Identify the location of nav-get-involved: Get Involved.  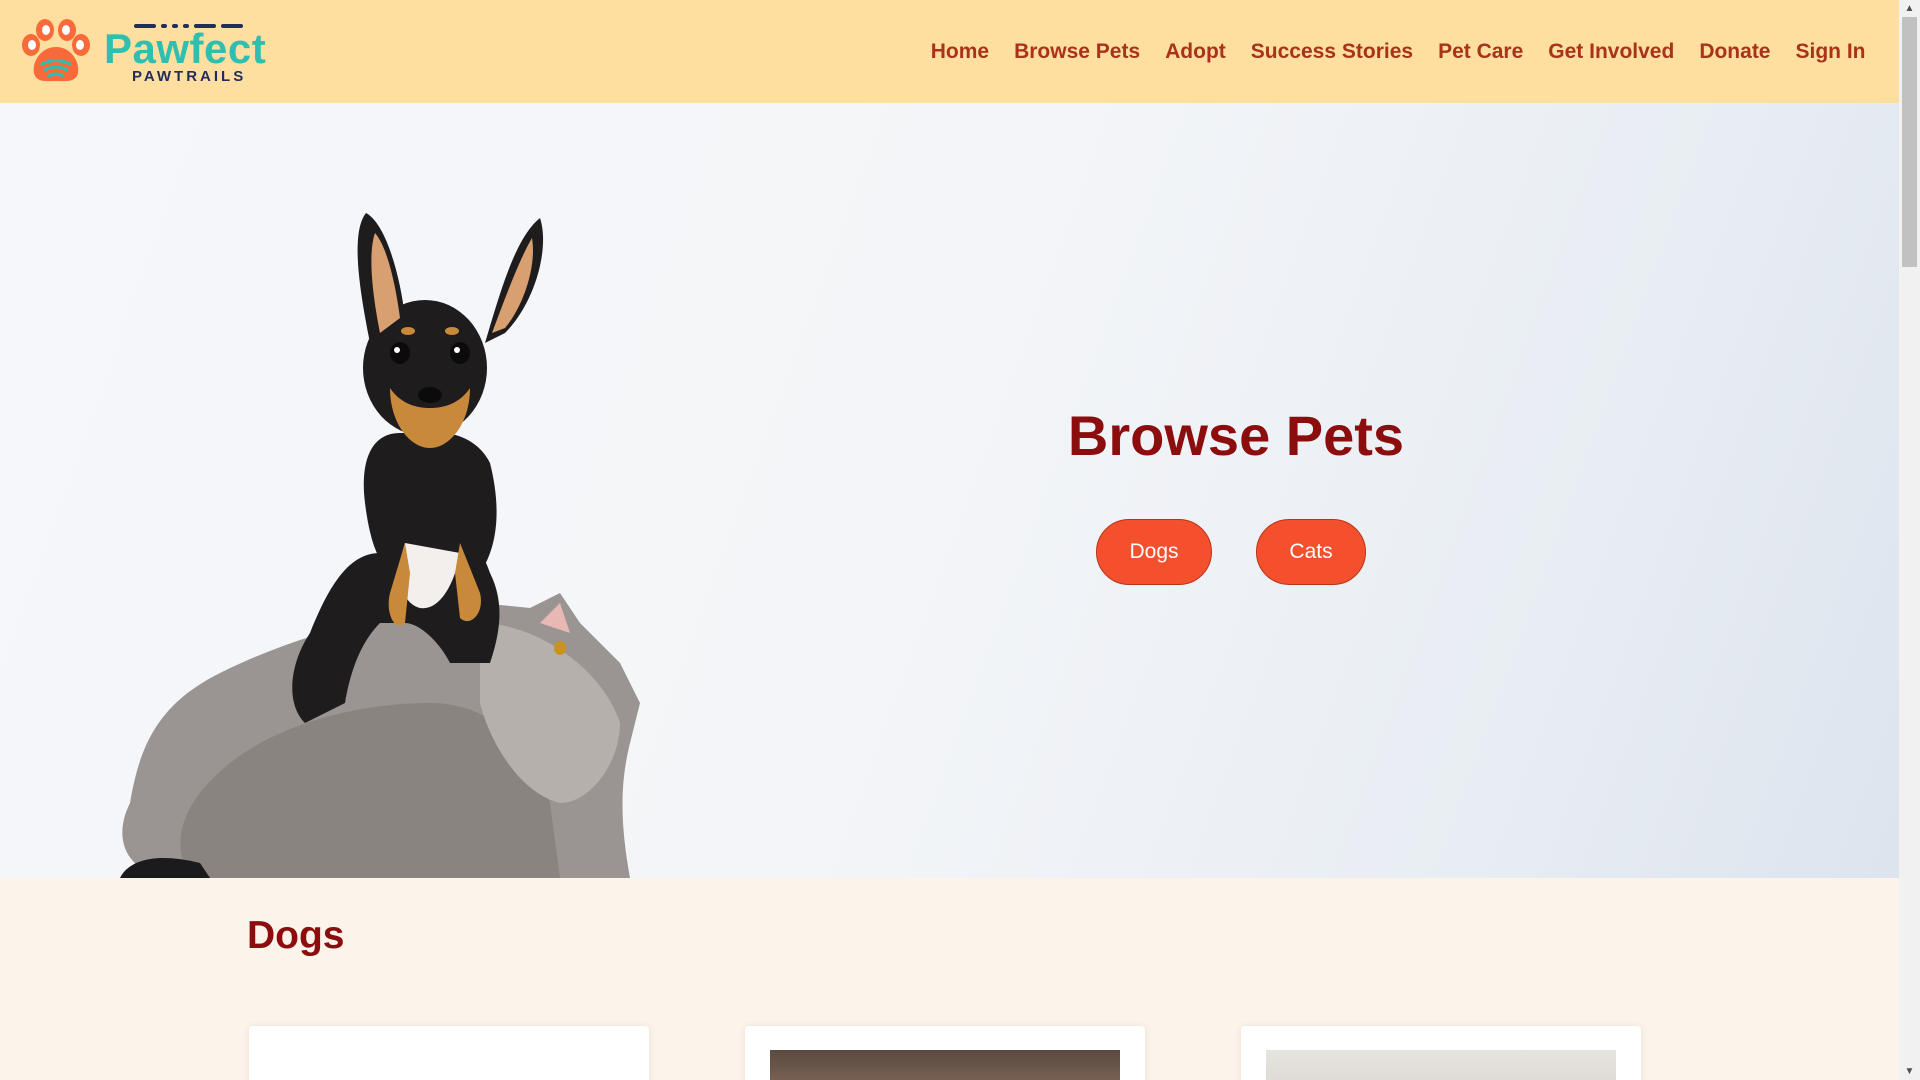
(1611, 52).